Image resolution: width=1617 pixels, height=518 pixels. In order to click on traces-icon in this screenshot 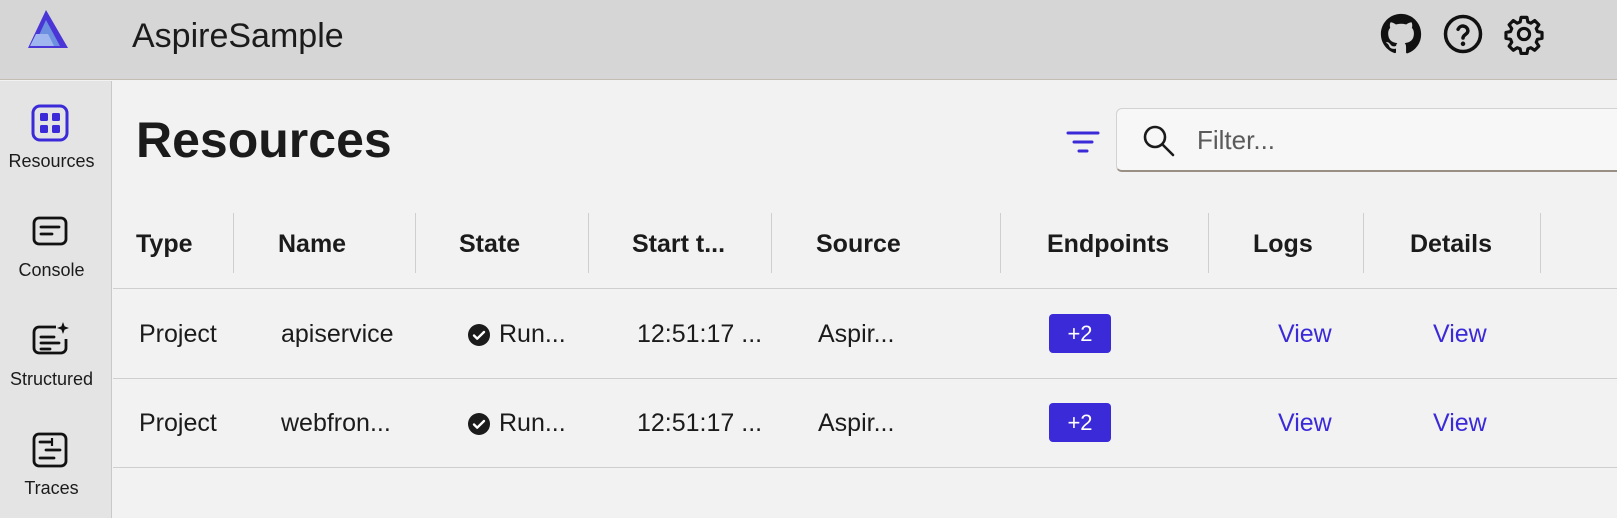, I will do `click(50, 450)`.